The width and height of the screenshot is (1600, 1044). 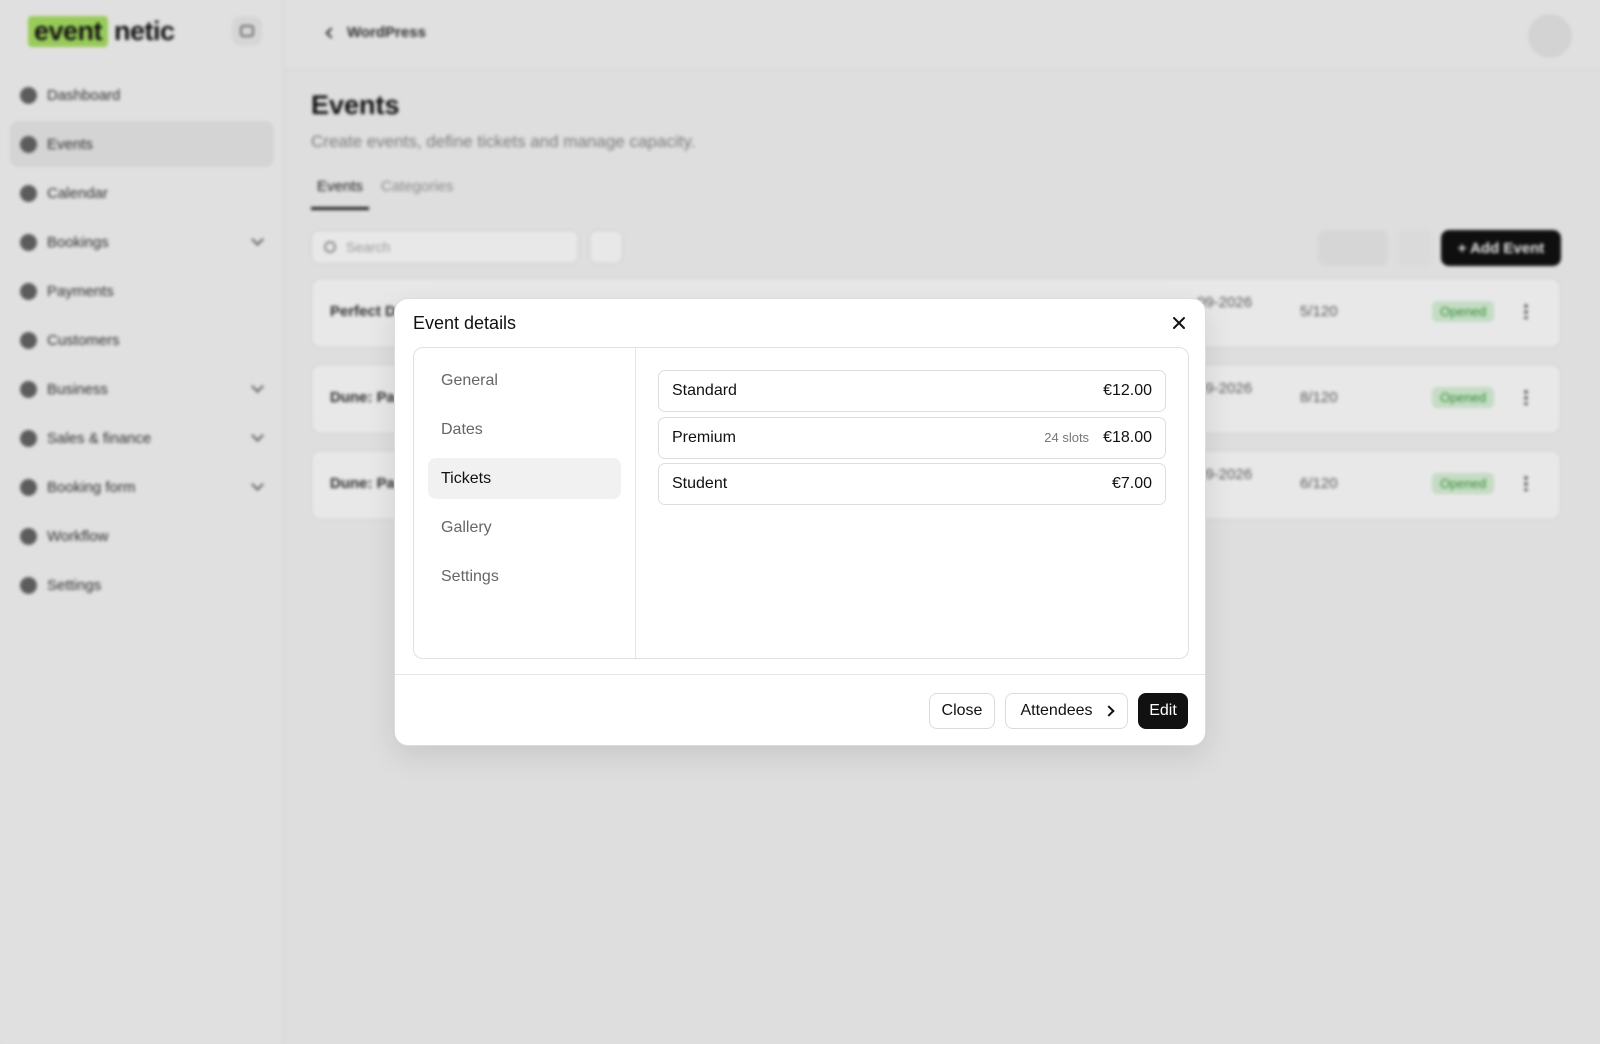 I want to click on modal-tab-nav: General Dates Tickets Gallery Settings, so click(x=525, y=503).